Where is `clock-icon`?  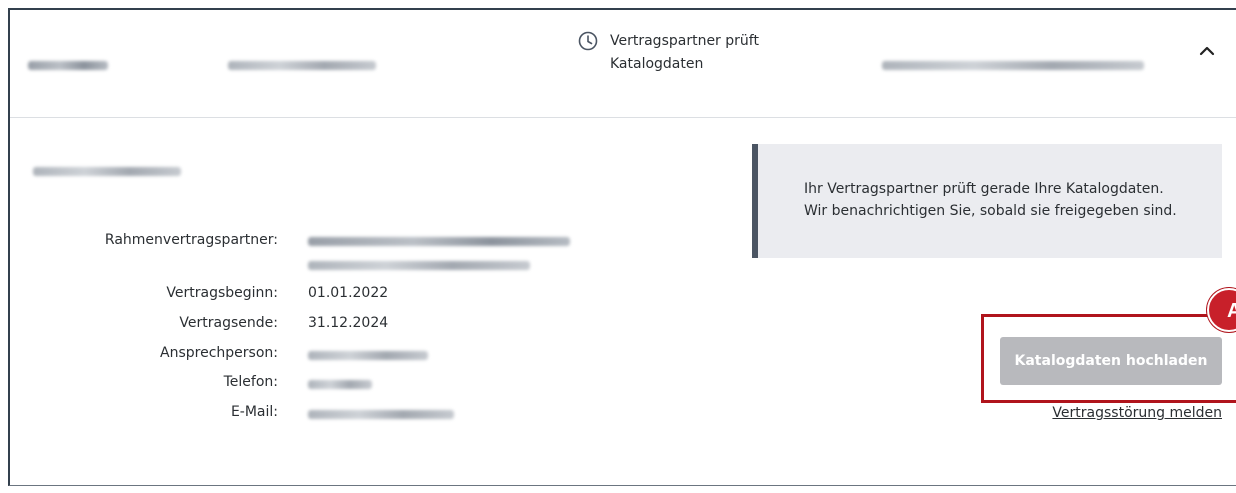 clock-icon is located at coordinates (588, 41).